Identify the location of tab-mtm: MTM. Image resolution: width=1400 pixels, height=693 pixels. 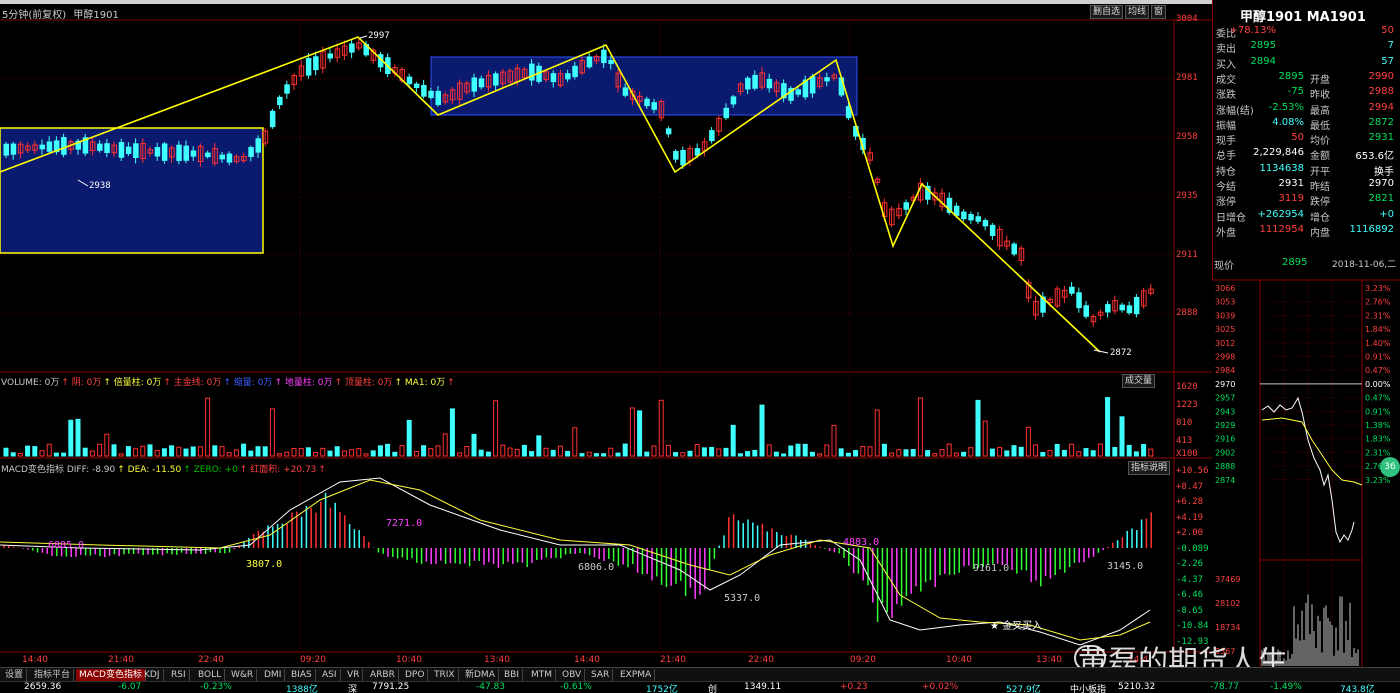
(542, 675).